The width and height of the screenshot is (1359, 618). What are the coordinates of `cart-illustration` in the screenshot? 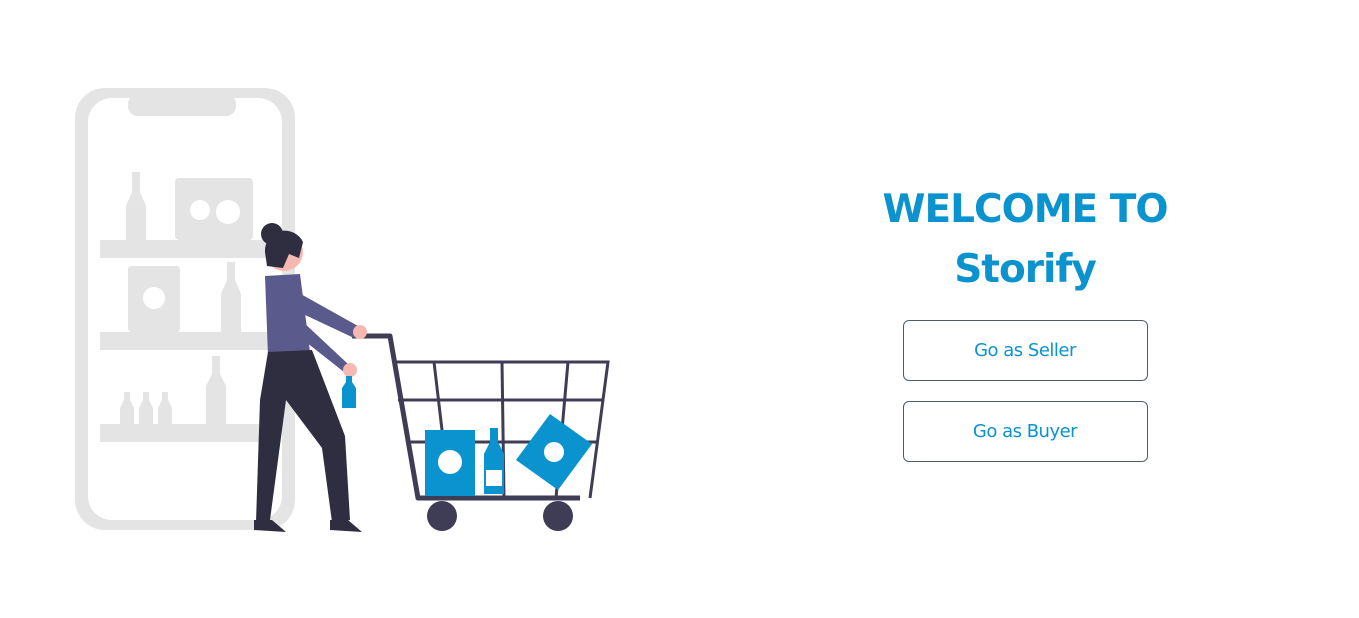 It's located at (481, 432).